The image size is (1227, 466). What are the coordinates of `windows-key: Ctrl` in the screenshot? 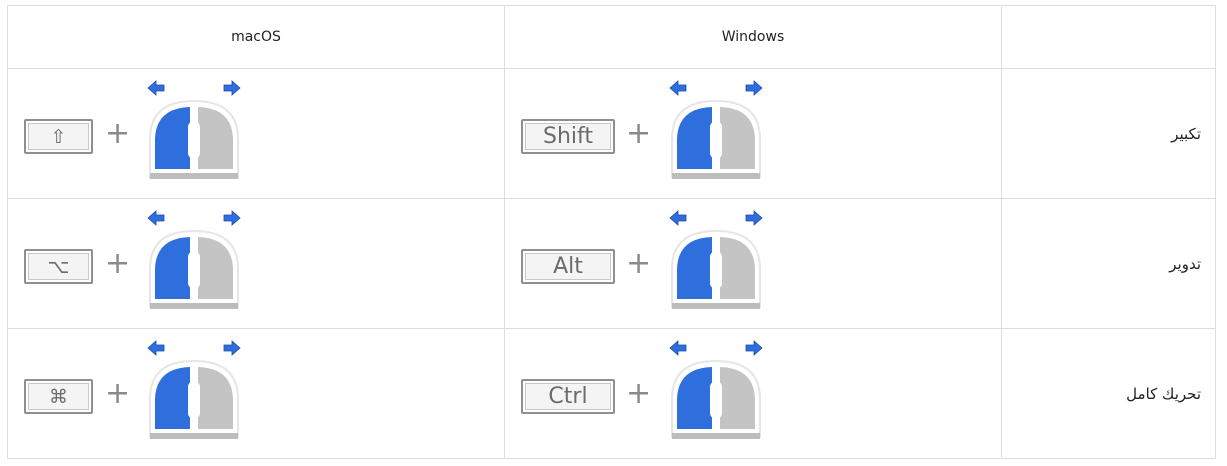 It's located at (568, 396).